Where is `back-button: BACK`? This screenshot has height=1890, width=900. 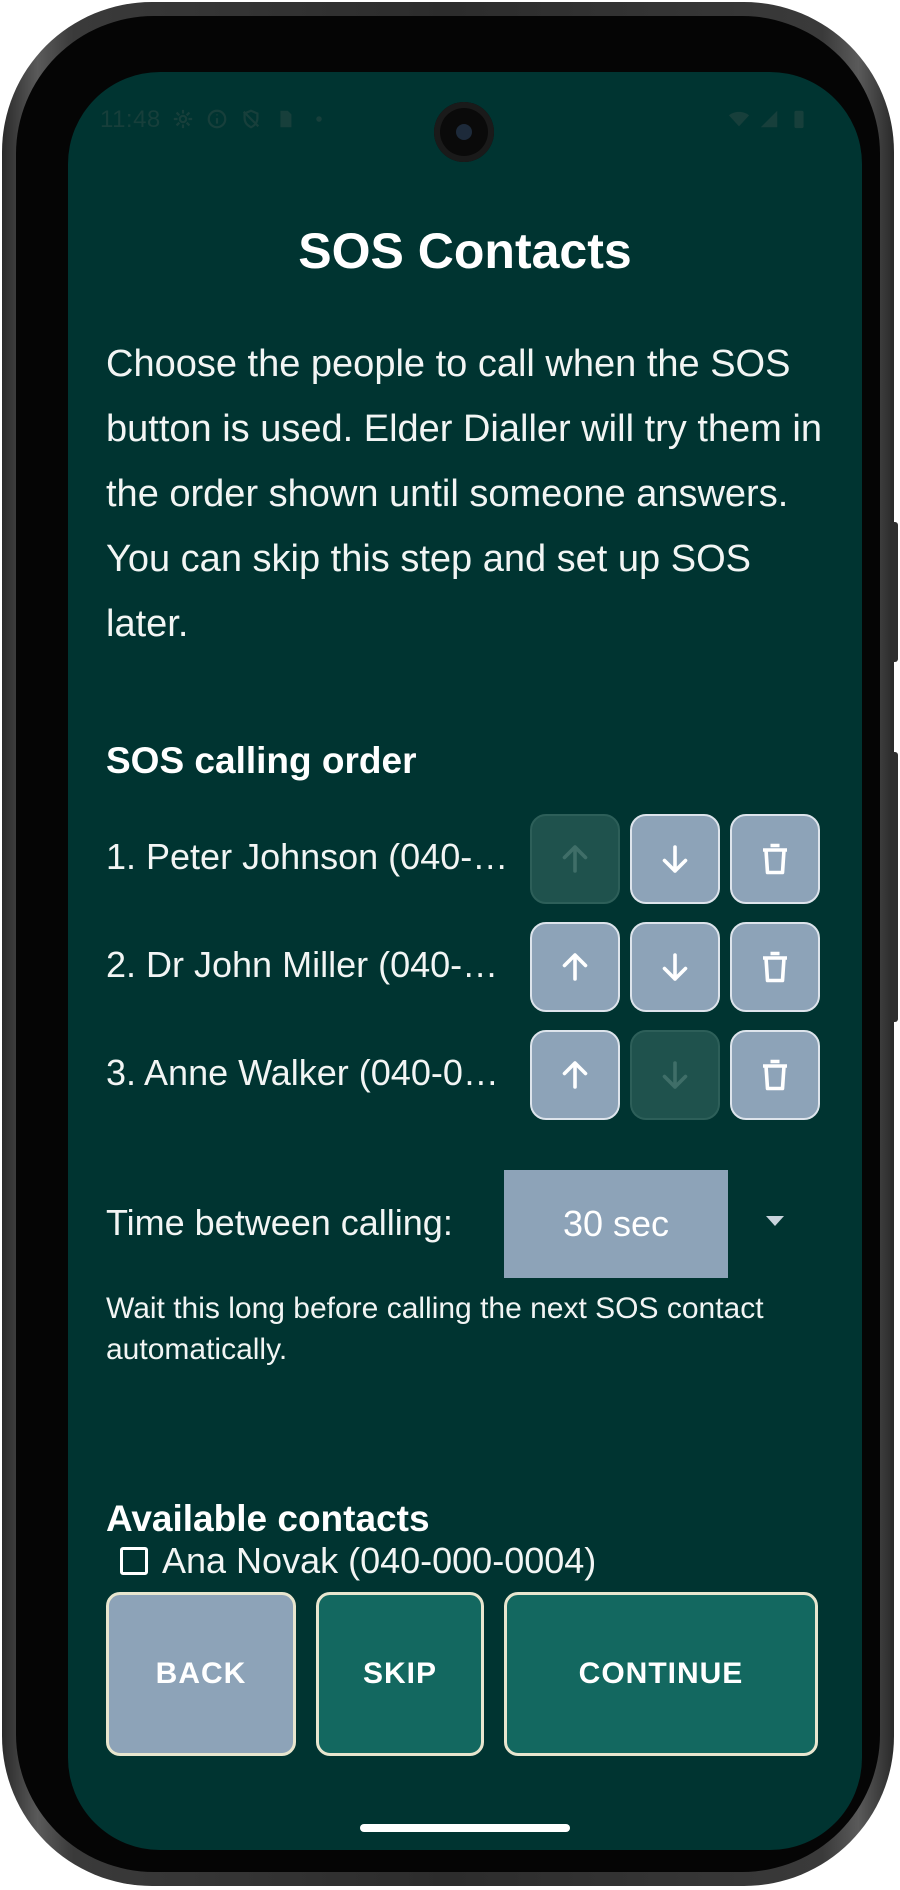 back-button: BACK is located at coordinates (201, 1674).